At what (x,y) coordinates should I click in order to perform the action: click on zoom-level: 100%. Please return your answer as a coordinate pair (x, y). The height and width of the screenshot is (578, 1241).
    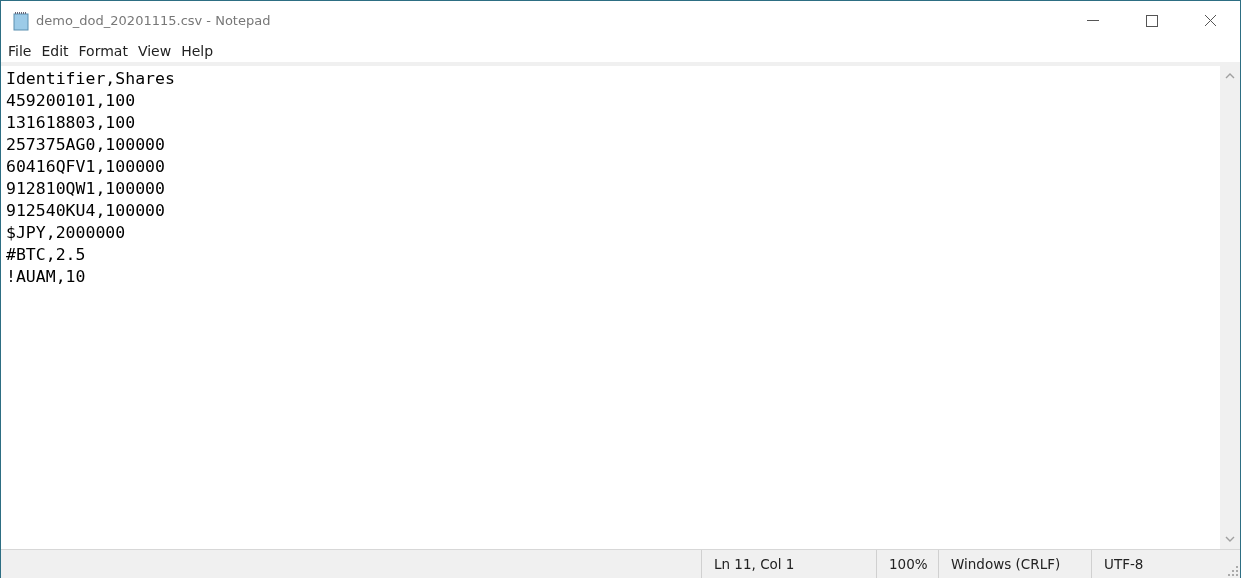
    Looking at the image, I should click on (908, 564).